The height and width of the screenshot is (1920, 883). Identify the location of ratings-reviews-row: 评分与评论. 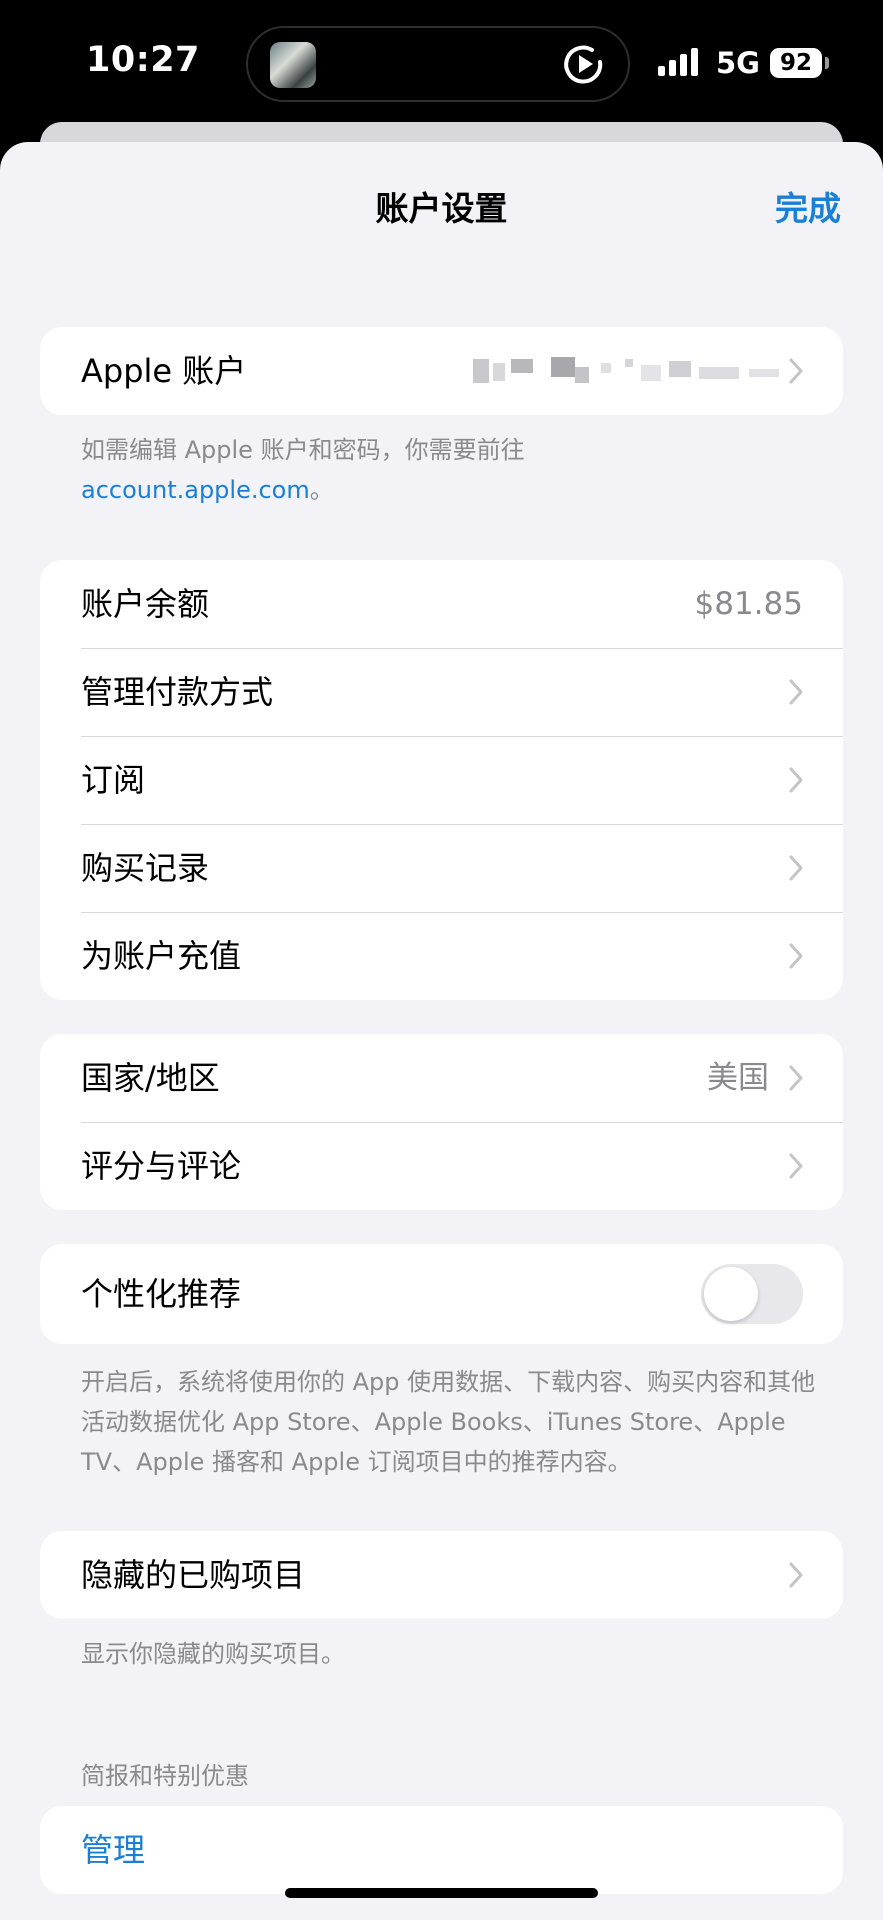
(441, 1166).